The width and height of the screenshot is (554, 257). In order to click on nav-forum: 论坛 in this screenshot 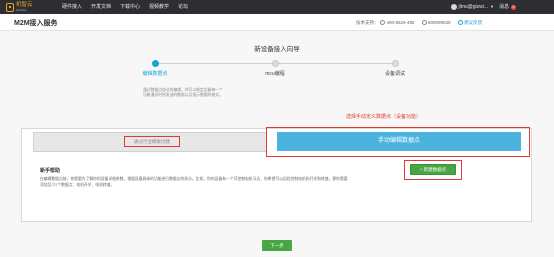, I will do `click(183, 7)`.